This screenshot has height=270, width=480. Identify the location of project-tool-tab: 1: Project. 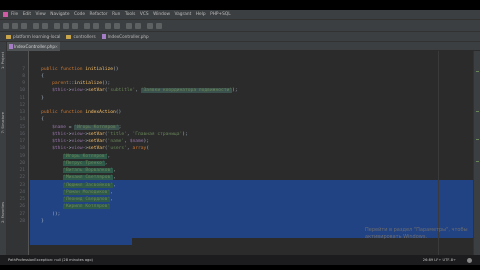
(3, 60).